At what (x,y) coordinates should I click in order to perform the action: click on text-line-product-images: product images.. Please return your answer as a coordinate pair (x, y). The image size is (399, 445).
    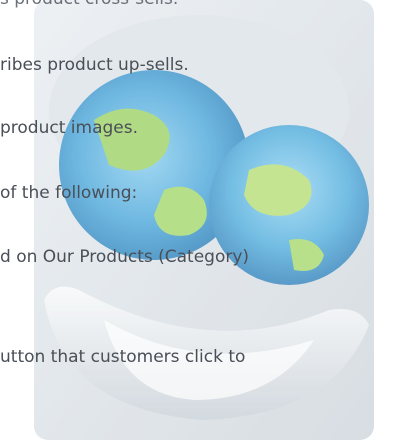
    Looking at the image, I should click on (69, 128).